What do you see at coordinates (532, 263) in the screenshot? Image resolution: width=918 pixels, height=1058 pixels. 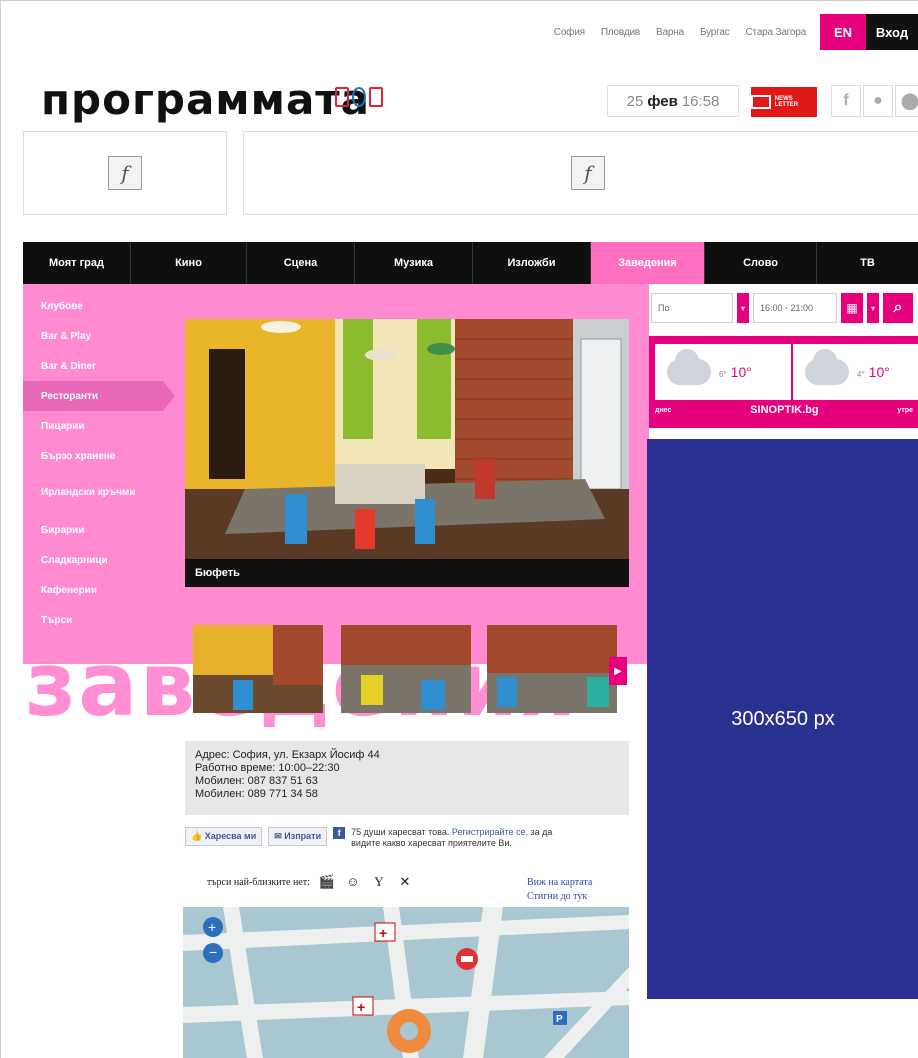 I see `nav-item-exhibitions: Изложби` at bounding box center [532, 263].